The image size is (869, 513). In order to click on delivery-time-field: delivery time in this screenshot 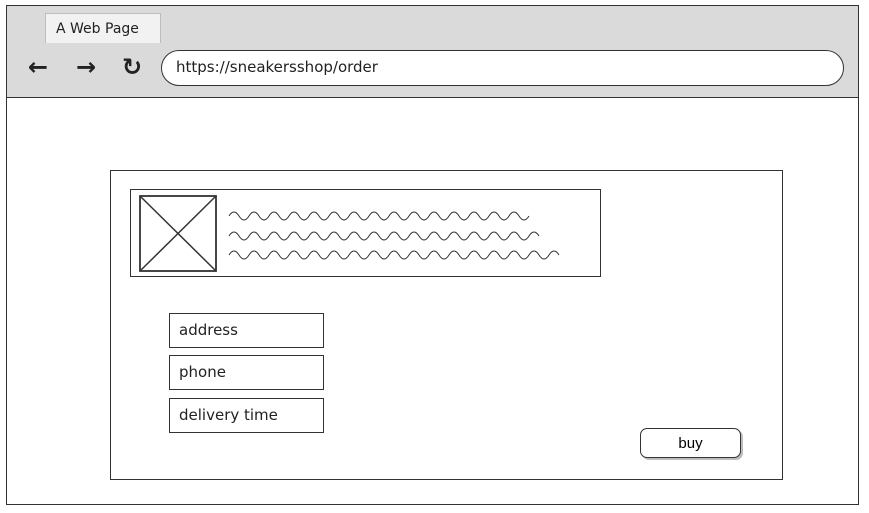, I will do `click(246, 415)`.